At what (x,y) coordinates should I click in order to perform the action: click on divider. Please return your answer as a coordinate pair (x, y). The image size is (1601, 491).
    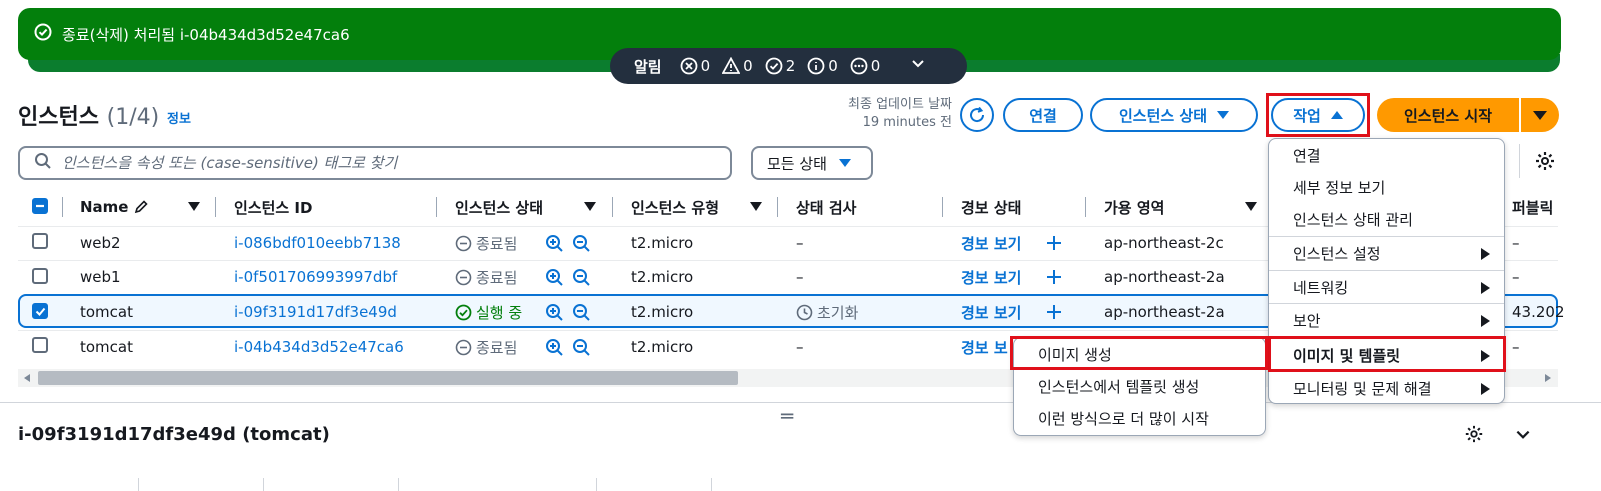
    Looking at the image, I should click on (1519, 161).